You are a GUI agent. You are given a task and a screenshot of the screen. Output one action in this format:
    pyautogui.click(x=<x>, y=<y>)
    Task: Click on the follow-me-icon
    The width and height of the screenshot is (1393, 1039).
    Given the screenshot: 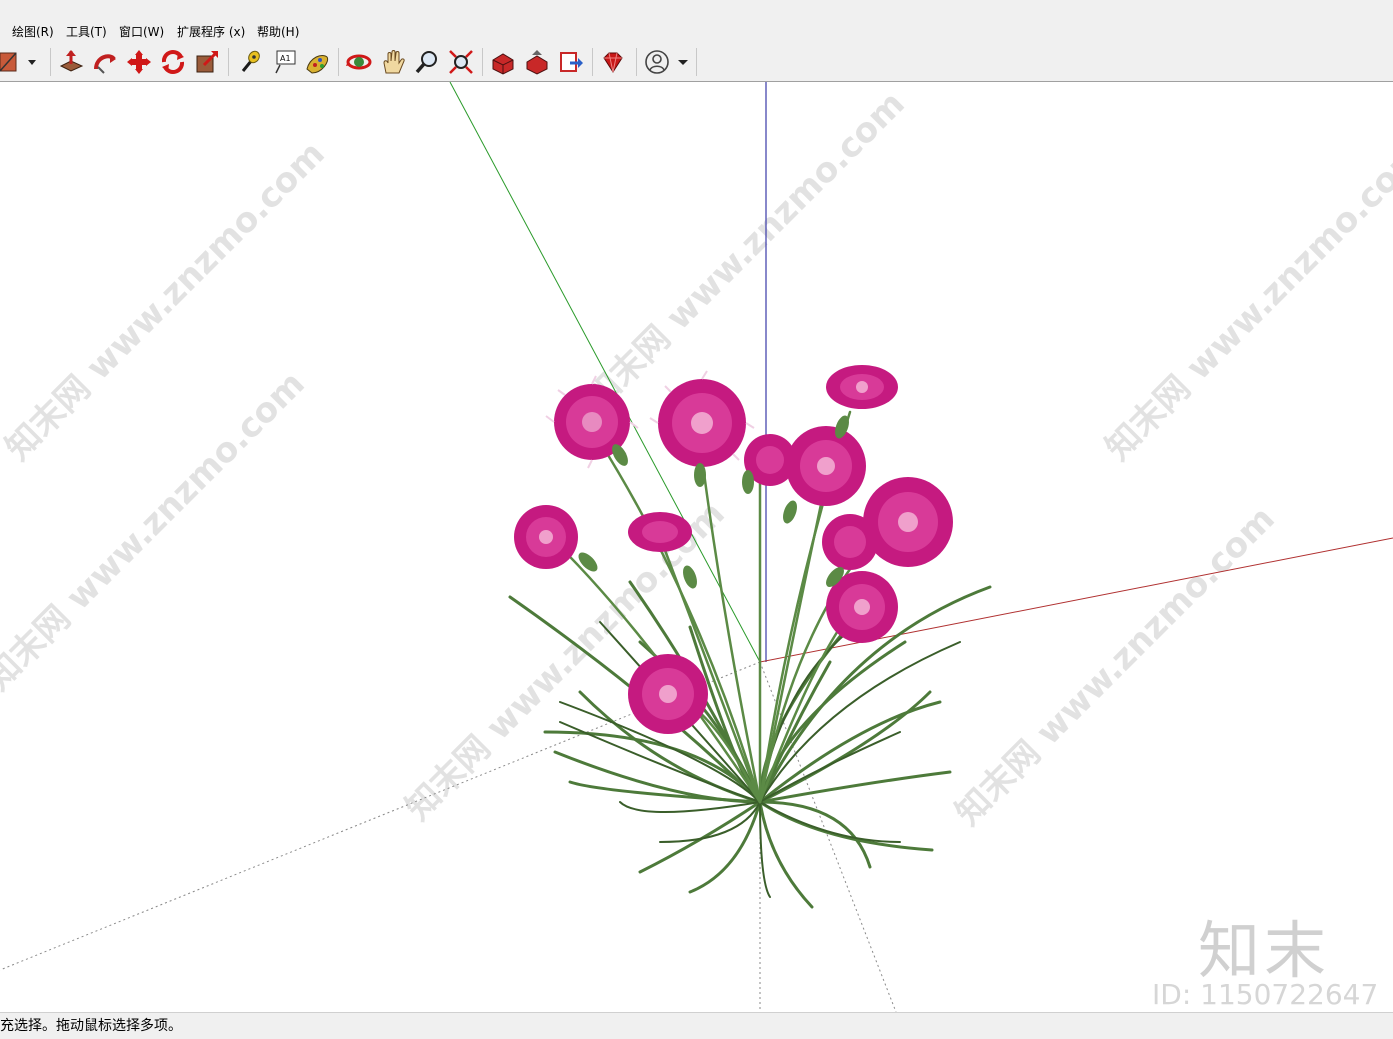 What is the action you would take?
    pyautogui.click(x=105, y=62)
    